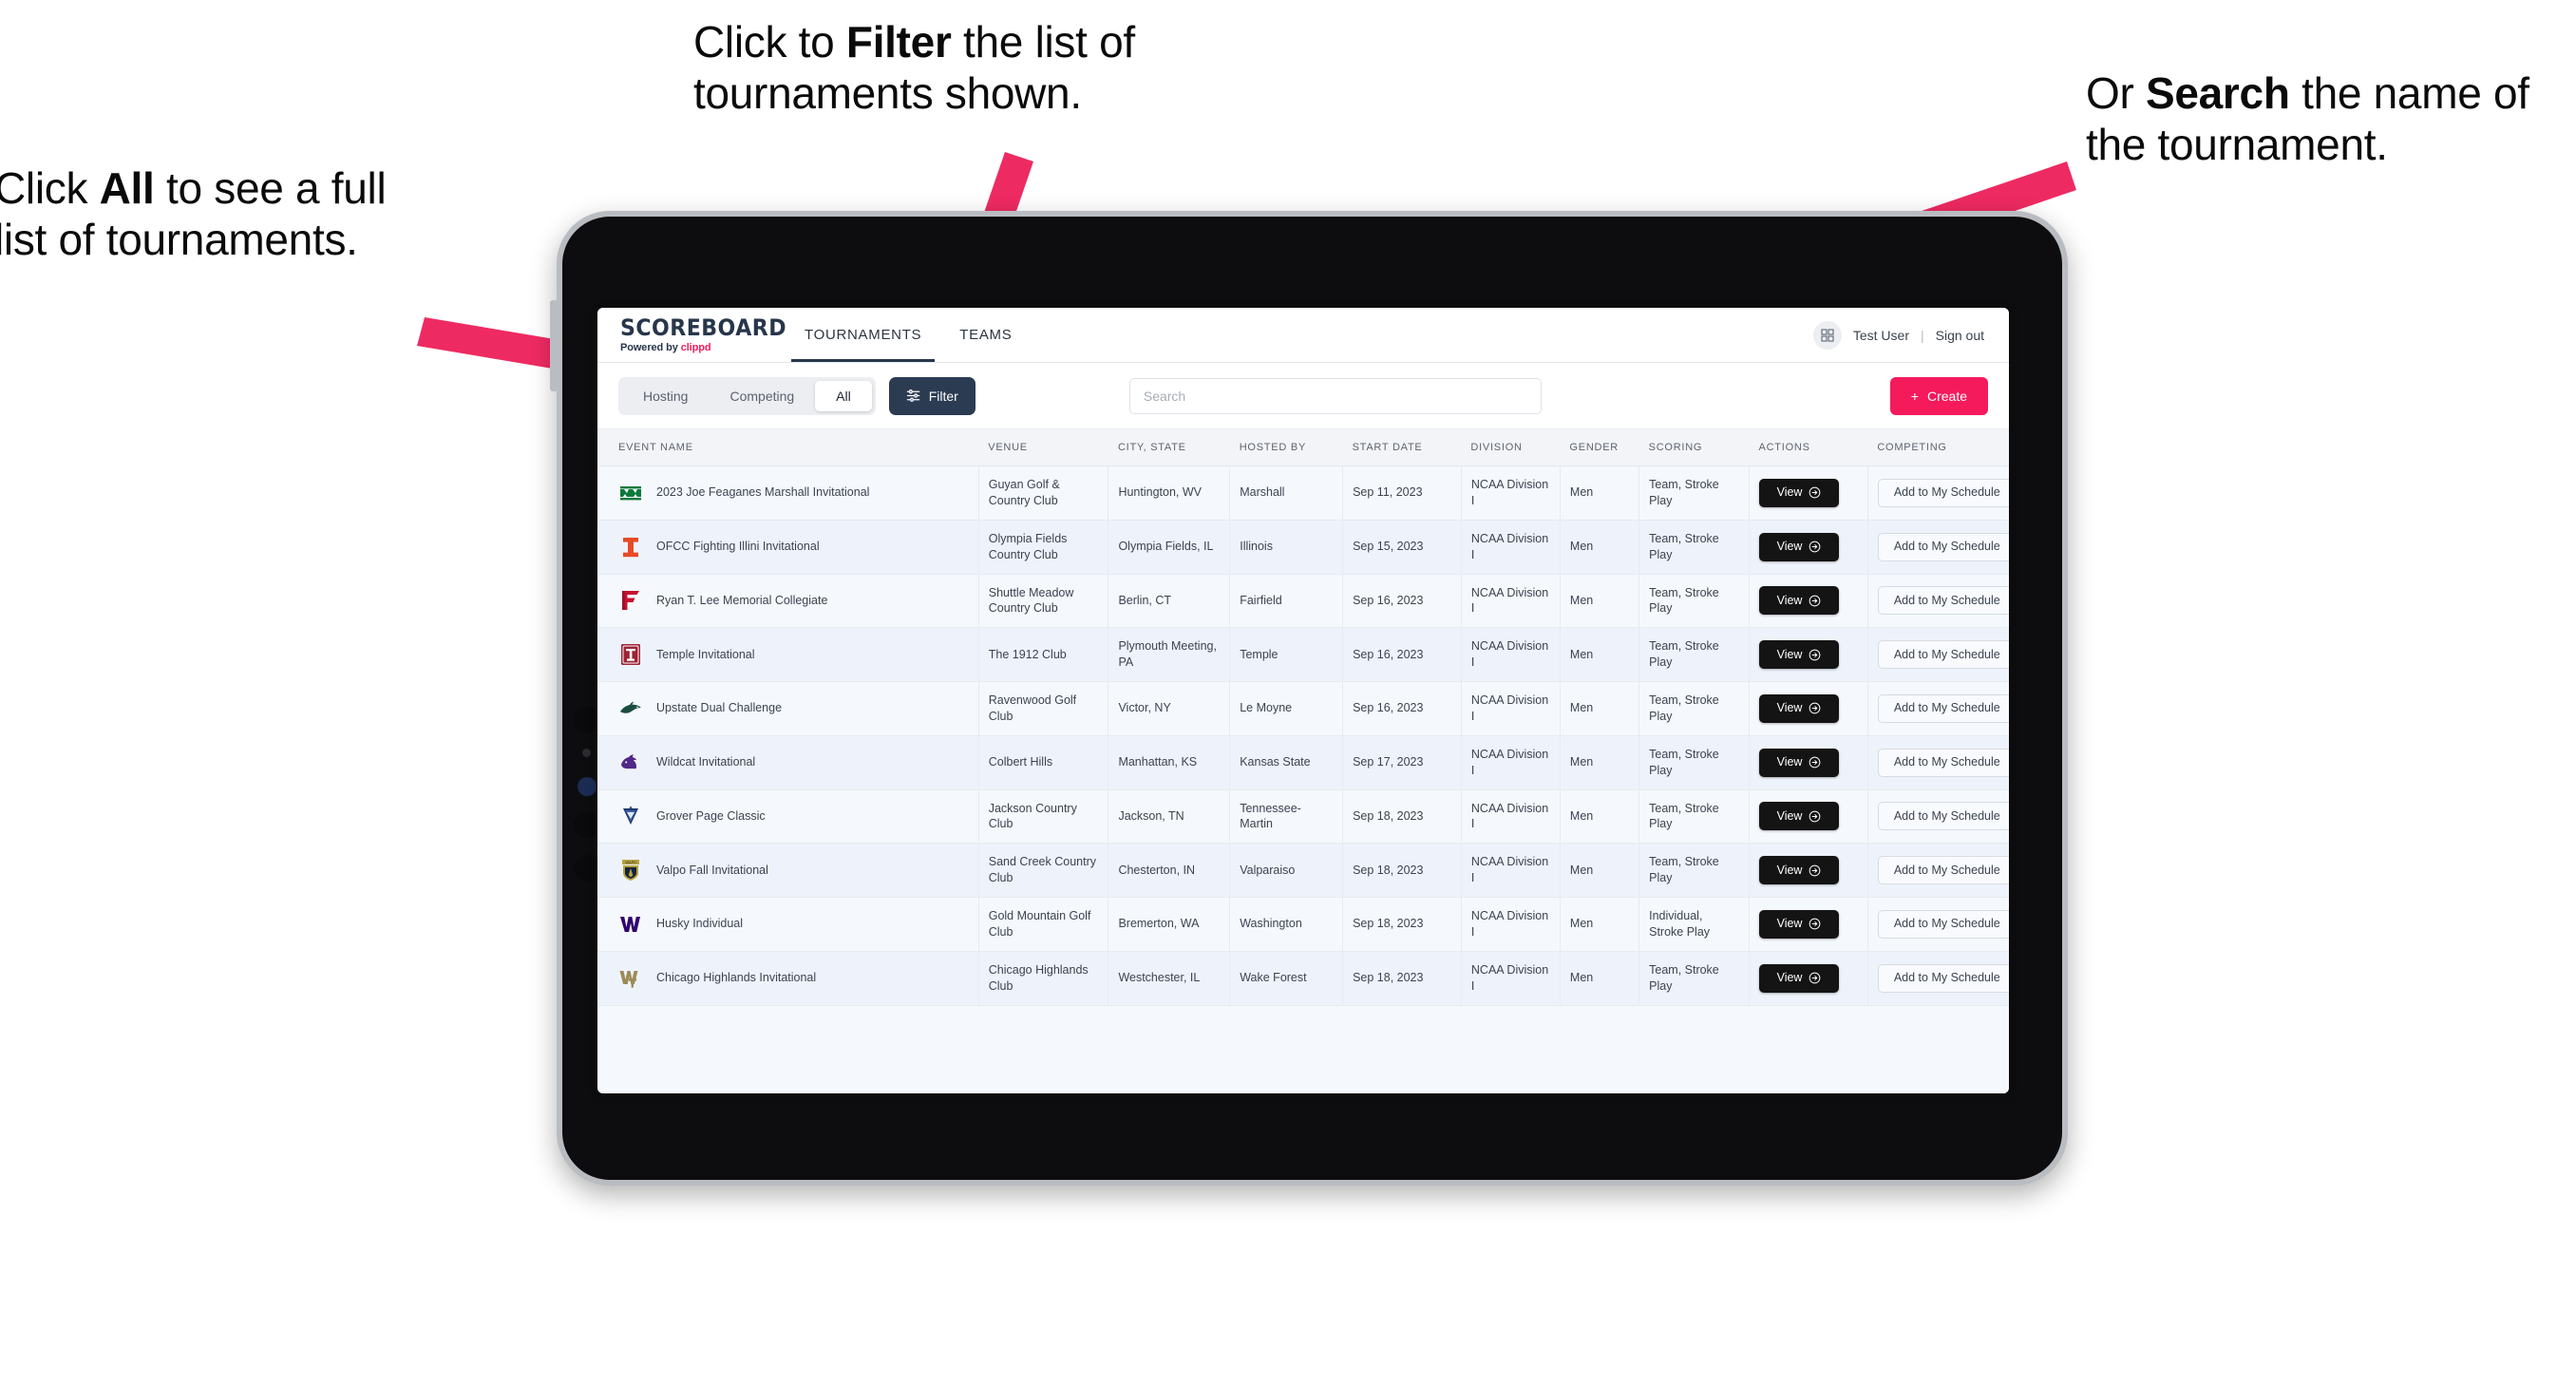  I want to click on event-name-text: Husky Individual, so click(700, 924).